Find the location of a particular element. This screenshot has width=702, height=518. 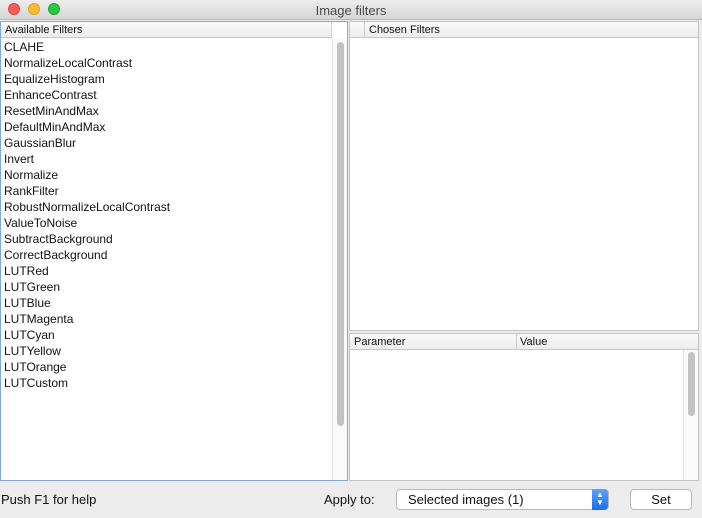

chosen-filters-header-label: Chosen Filters is located at coordinates (404, 30).